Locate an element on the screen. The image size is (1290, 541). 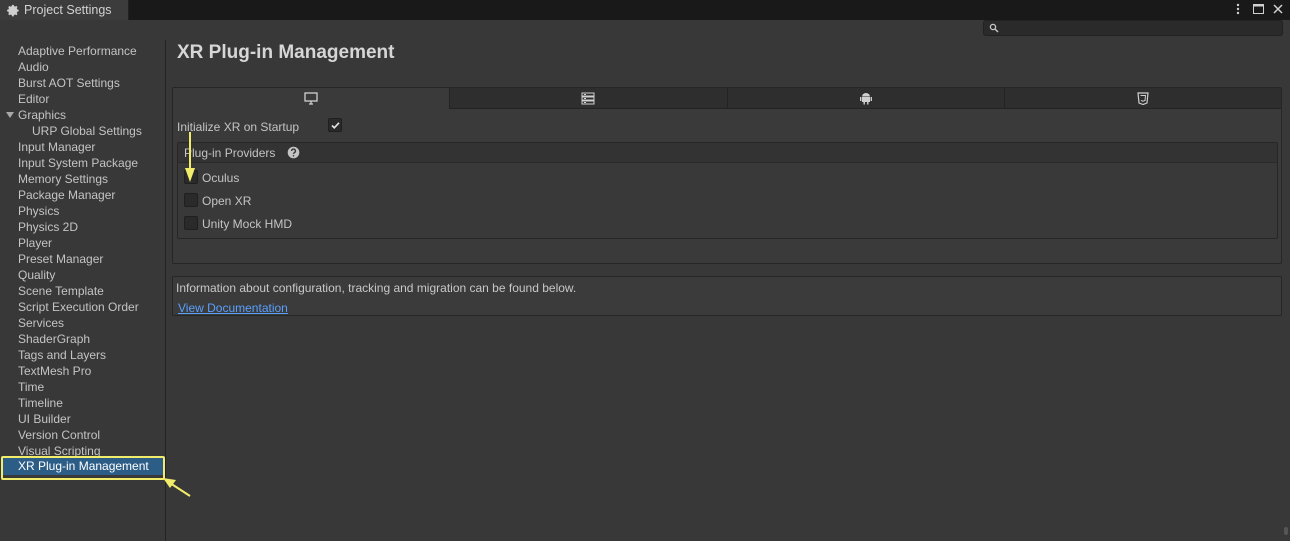
provider-openxr-label: Open XR is located at coordinates (227, 201).